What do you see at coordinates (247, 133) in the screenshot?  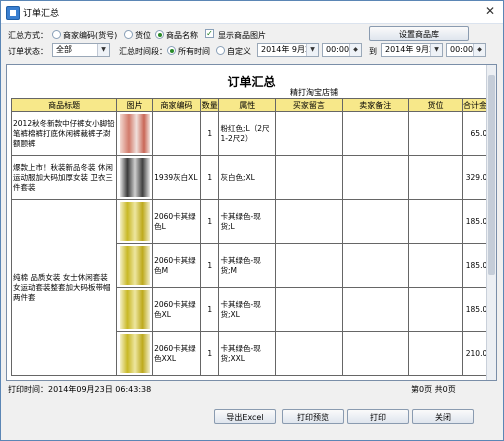 I see `attributes: 粉红色;L（2尺1-2尺2）` at bounding box center [247, 133].